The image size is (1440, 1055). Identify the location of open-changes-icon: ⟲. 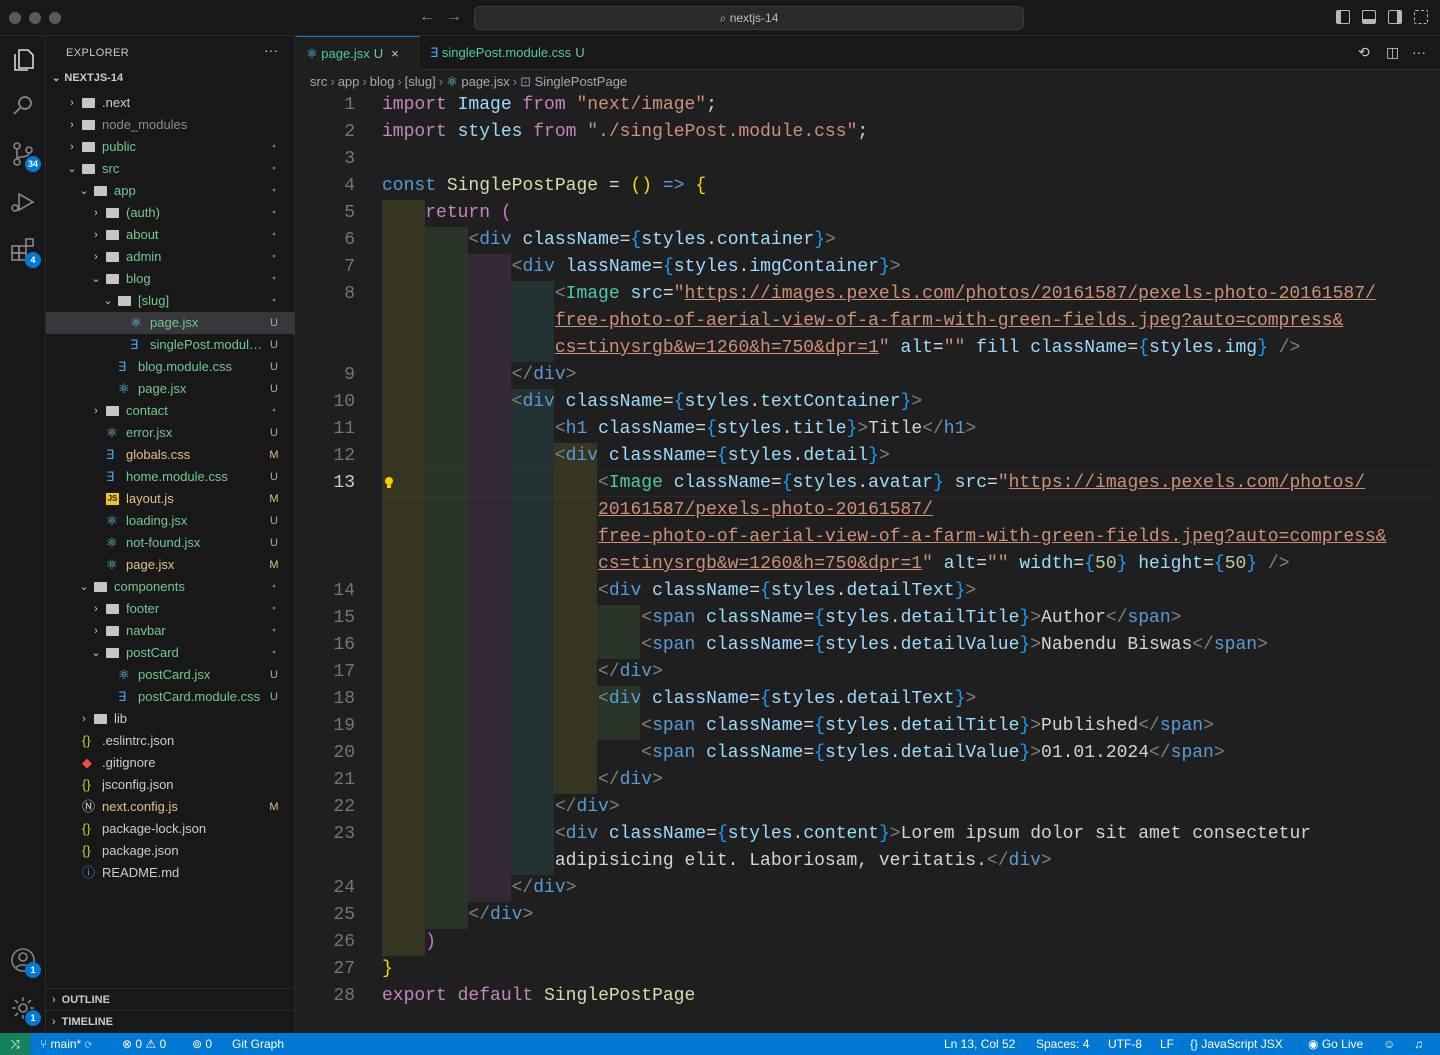
(1364, 52).